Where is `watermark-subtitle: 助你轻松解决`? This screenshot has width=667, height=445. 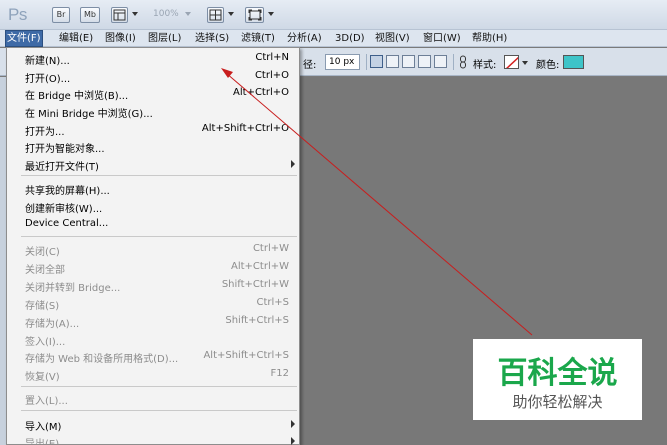
watermark-subtitle: 助你轻松解决 is located at coordinates (557, 402).